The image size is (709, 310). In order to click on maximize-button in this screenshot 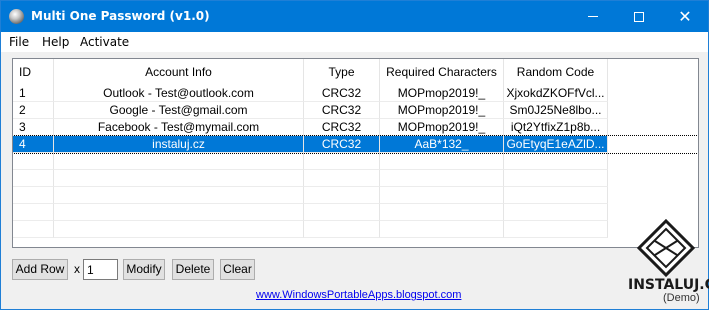, I will do `click(639, 16)`.